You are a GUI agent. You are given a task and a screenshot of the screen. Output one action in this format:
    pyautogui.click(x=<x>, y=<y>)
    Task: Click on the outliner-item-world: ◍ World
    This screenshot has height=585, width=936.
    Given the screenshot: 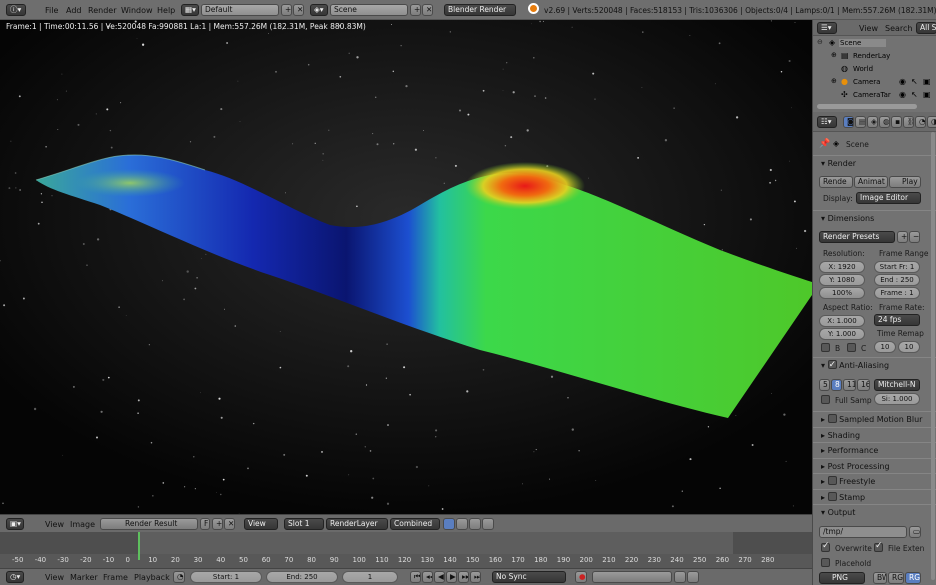 What is the action you would take?
    pyautogui.click(x=874, y=70)
    